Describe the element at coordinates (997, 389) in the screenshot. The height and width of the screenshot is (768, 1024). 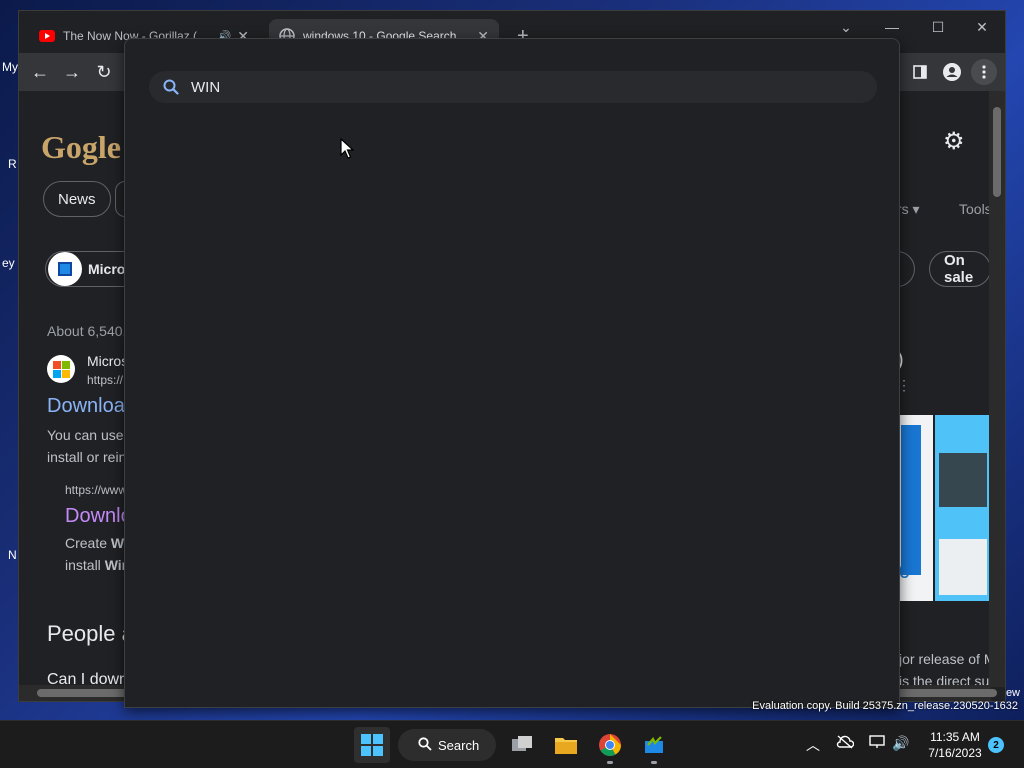
I see `vertical-scrollbar` at that location.